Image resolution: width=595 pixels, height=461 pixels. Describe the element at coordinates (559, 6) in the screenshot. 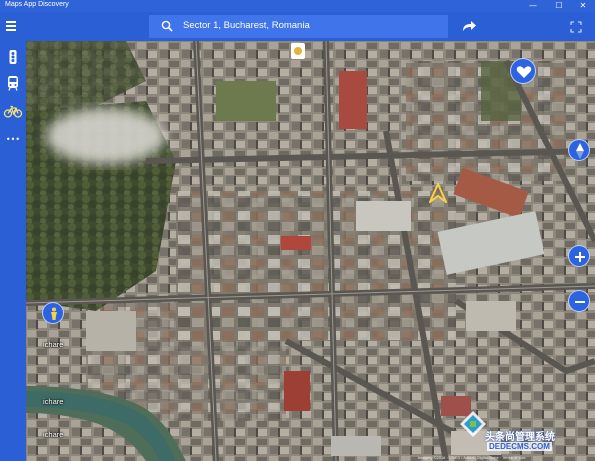

I see `maximize-button: ☐` at that location.